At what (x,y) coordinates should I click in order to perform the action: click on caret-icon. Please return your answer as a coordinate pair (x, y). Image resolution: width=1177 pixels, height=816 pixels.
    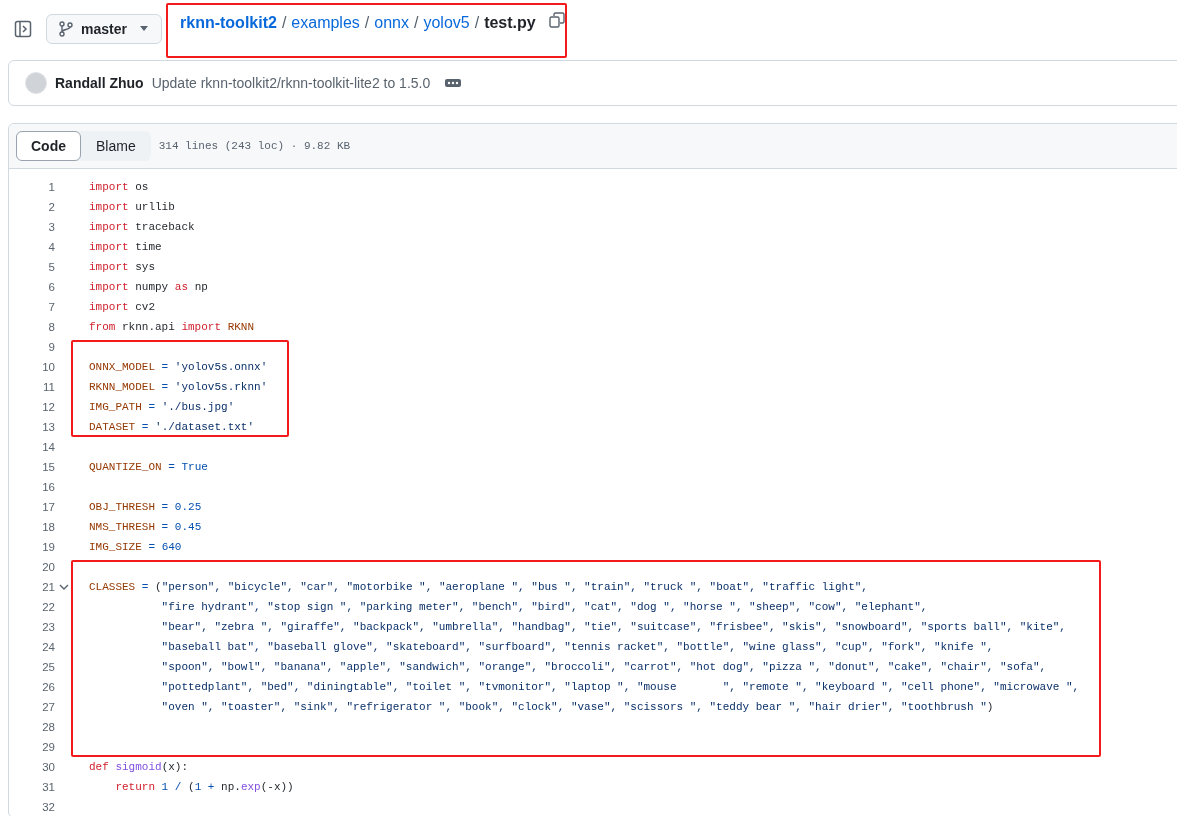
    Looking at the image, I should click on (144, 29).